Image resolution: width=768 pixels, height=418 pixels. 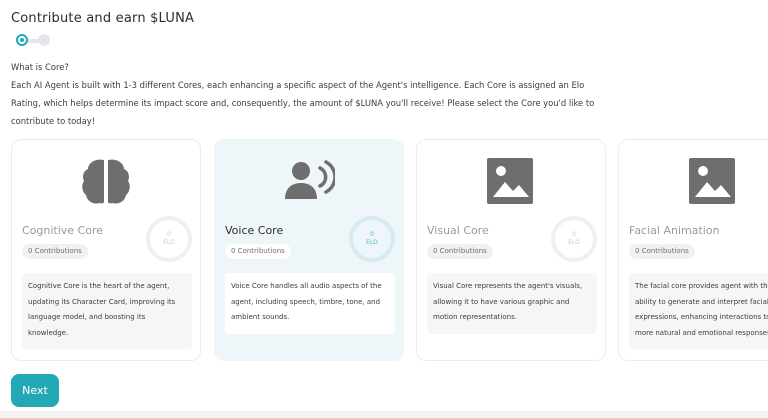 I want to click on step-1-active, so click(x=22, y=40).